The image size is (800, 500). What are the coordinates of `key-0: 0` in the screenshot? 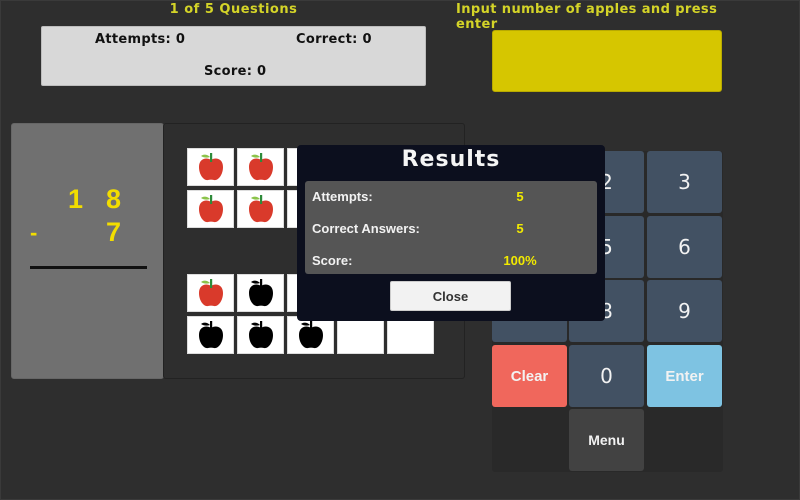 It's located at (606, 376).